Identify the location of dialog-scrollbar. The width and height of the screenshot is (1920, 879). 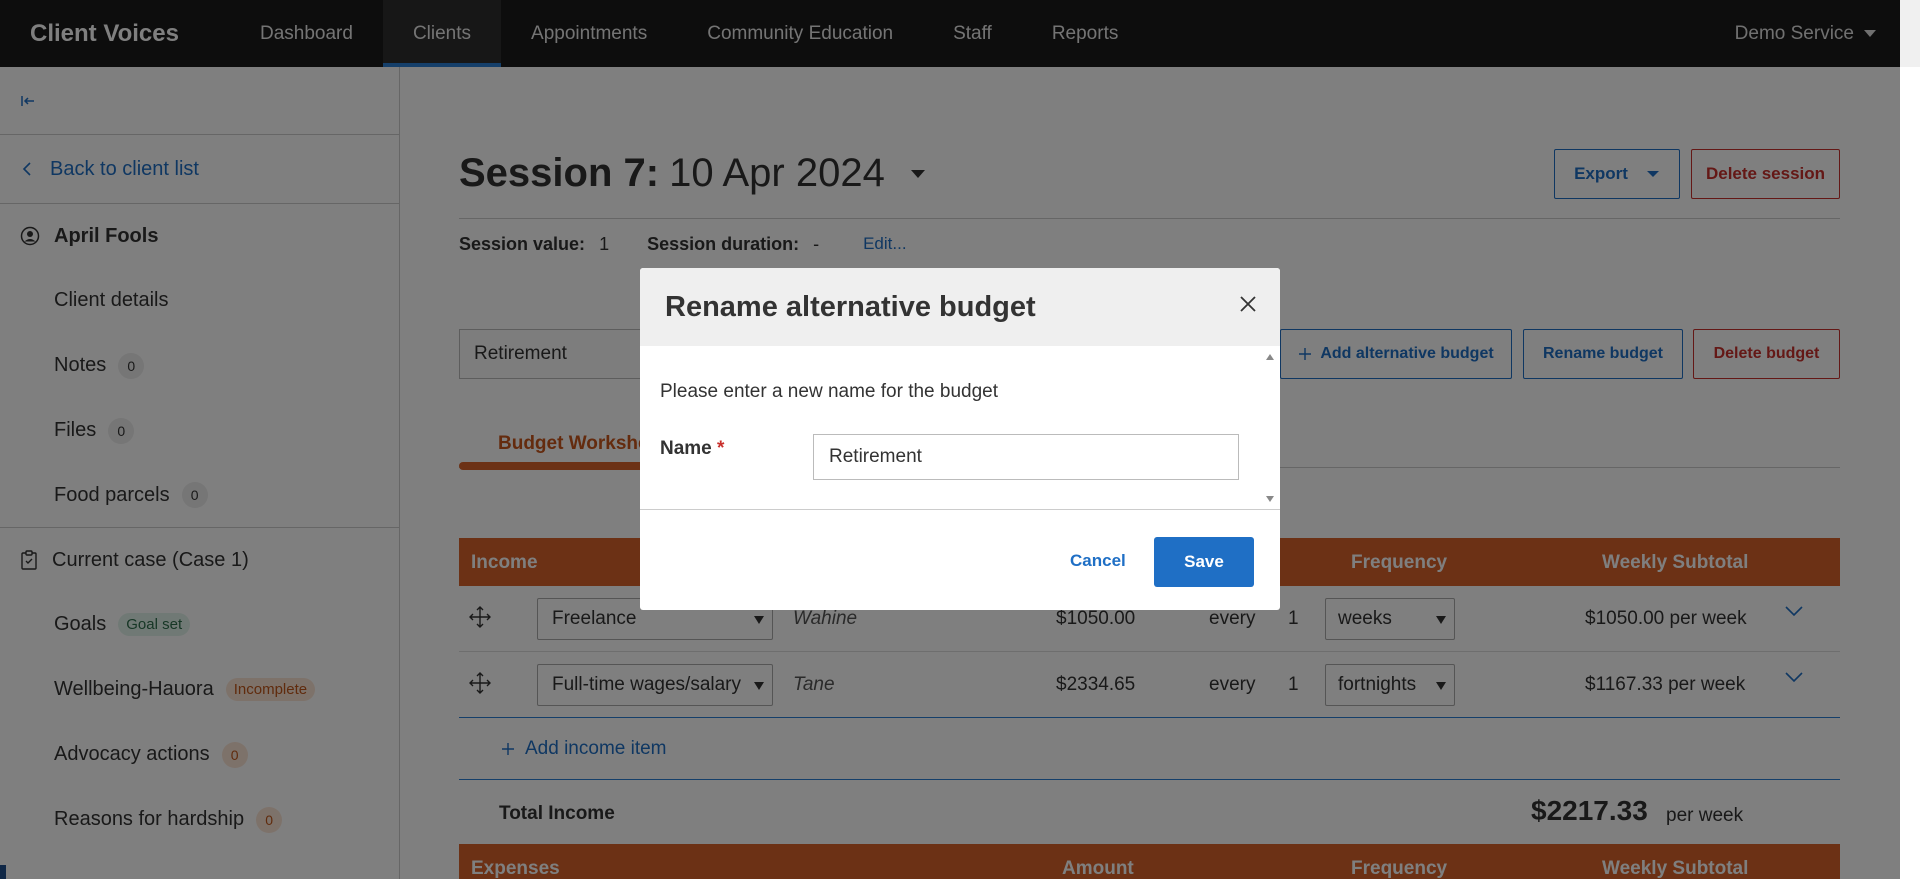
(1270, 428).